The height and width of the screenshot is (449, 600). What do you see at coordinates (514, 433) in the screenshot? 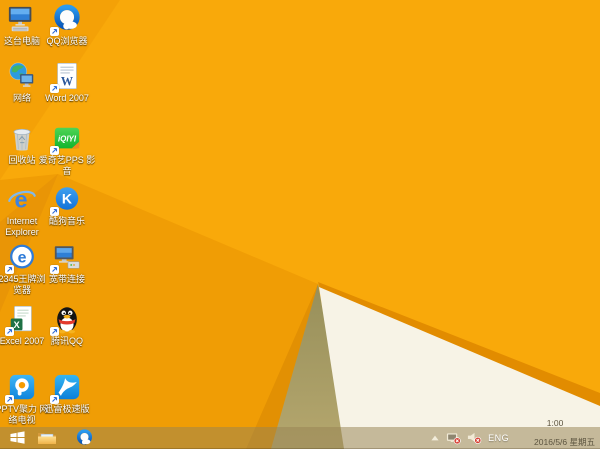
I see `system-tray: ENG 1:00 2016/5/6 星期五` at bounding box center [514, 433].